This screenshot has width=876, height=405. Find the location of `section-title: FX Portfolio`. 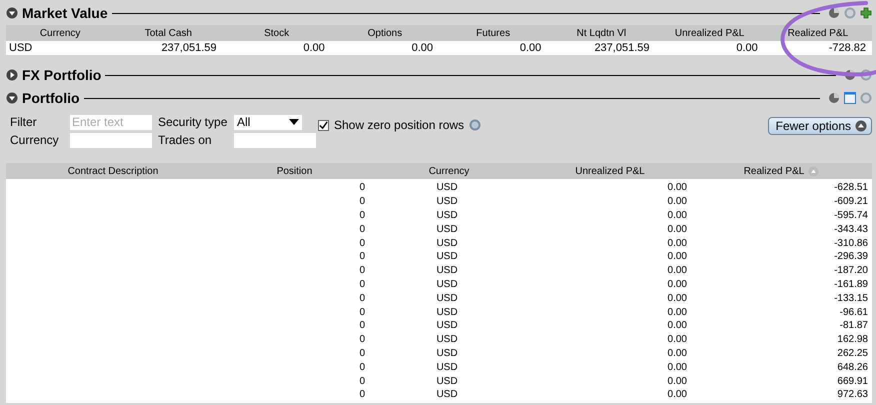

section-title: FX Portfolio is located at coordinates (62, 75).